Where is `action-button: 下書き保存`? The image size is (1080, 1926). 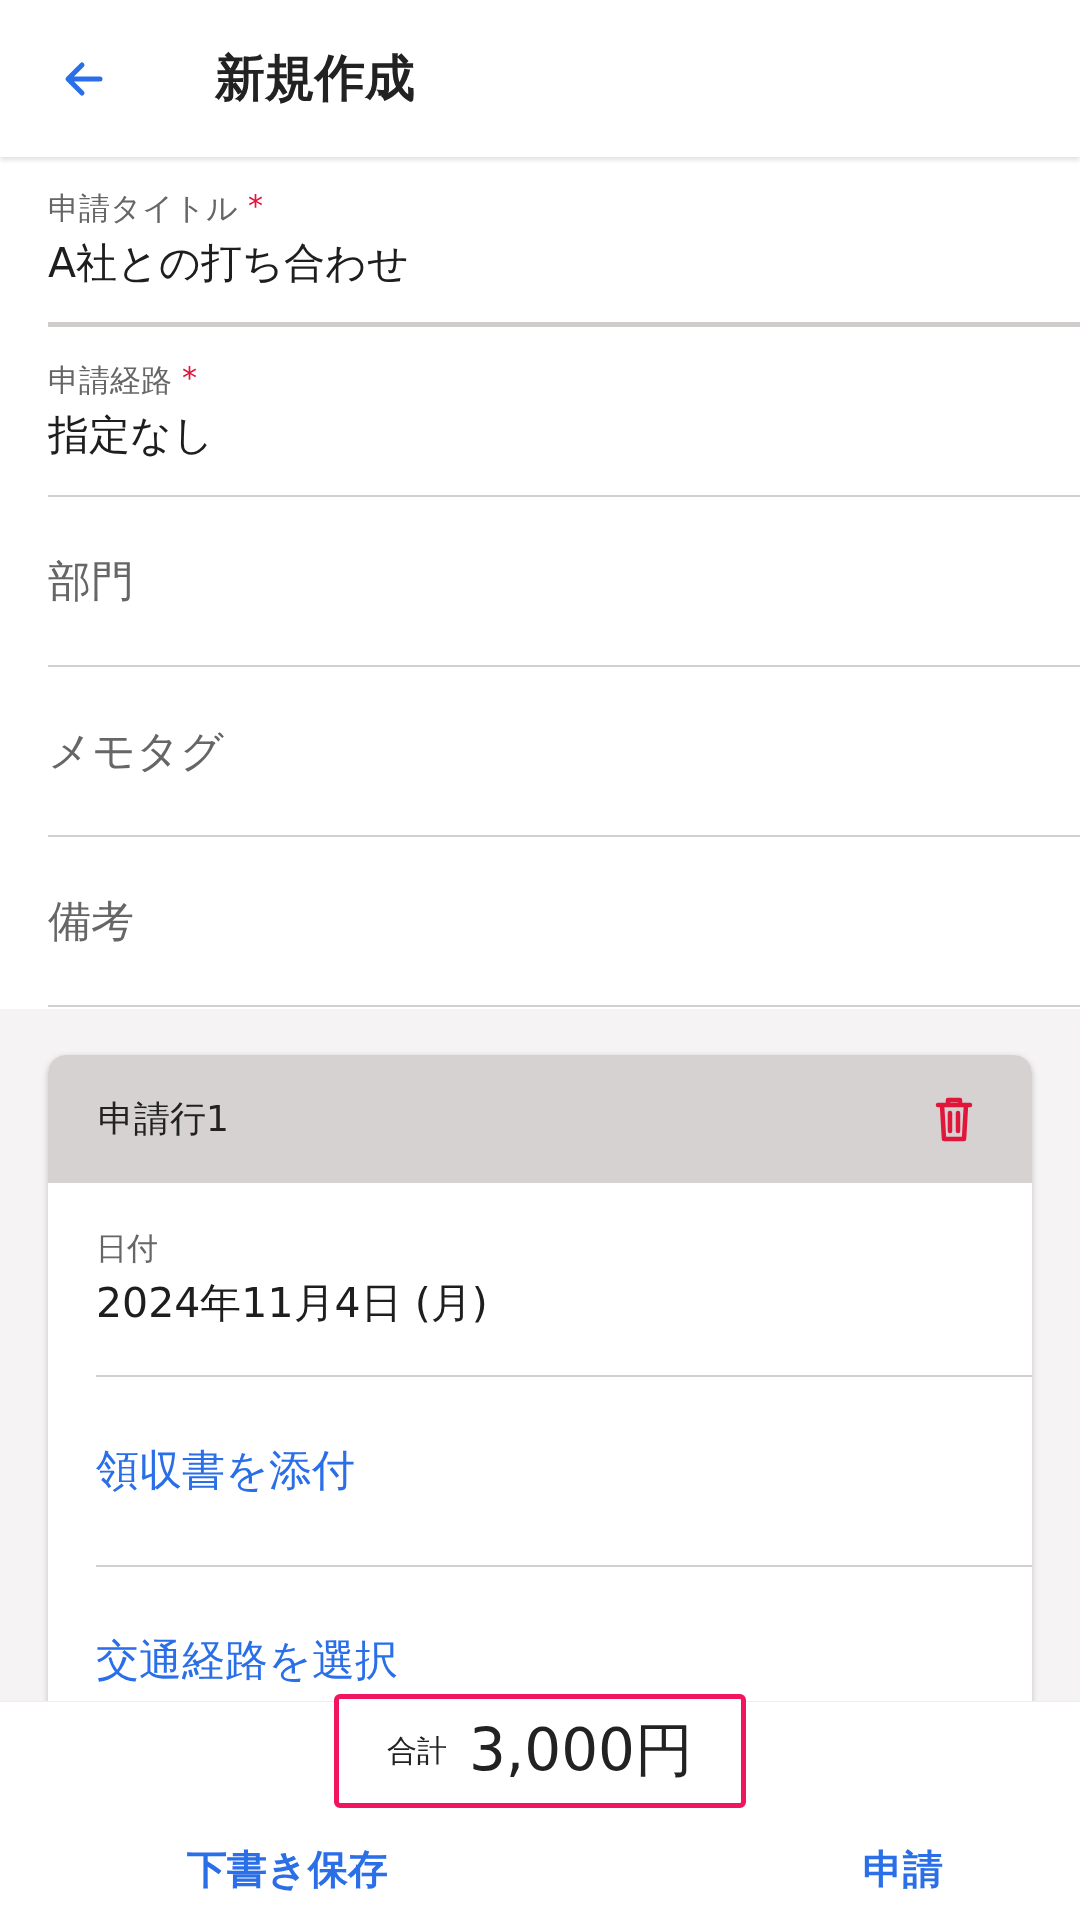
action-button: 下書き保存 is located at coordinates (288, 1869).